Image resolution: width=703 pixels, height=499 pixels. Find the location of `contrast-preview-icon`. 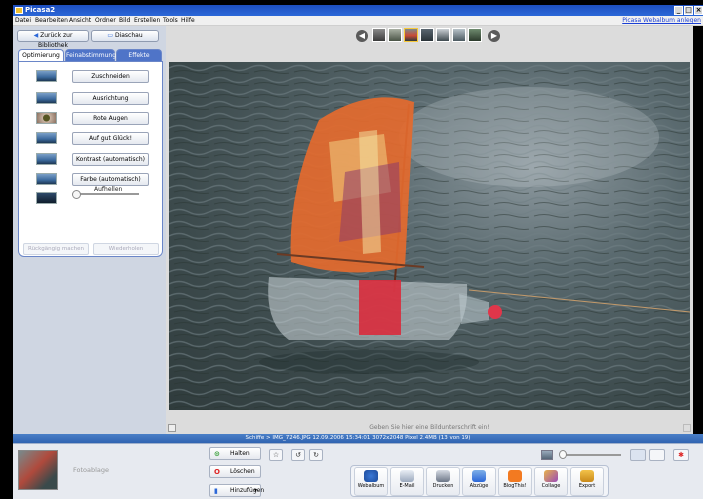

contrast-preview-icon is located at coordinates (46, 159).